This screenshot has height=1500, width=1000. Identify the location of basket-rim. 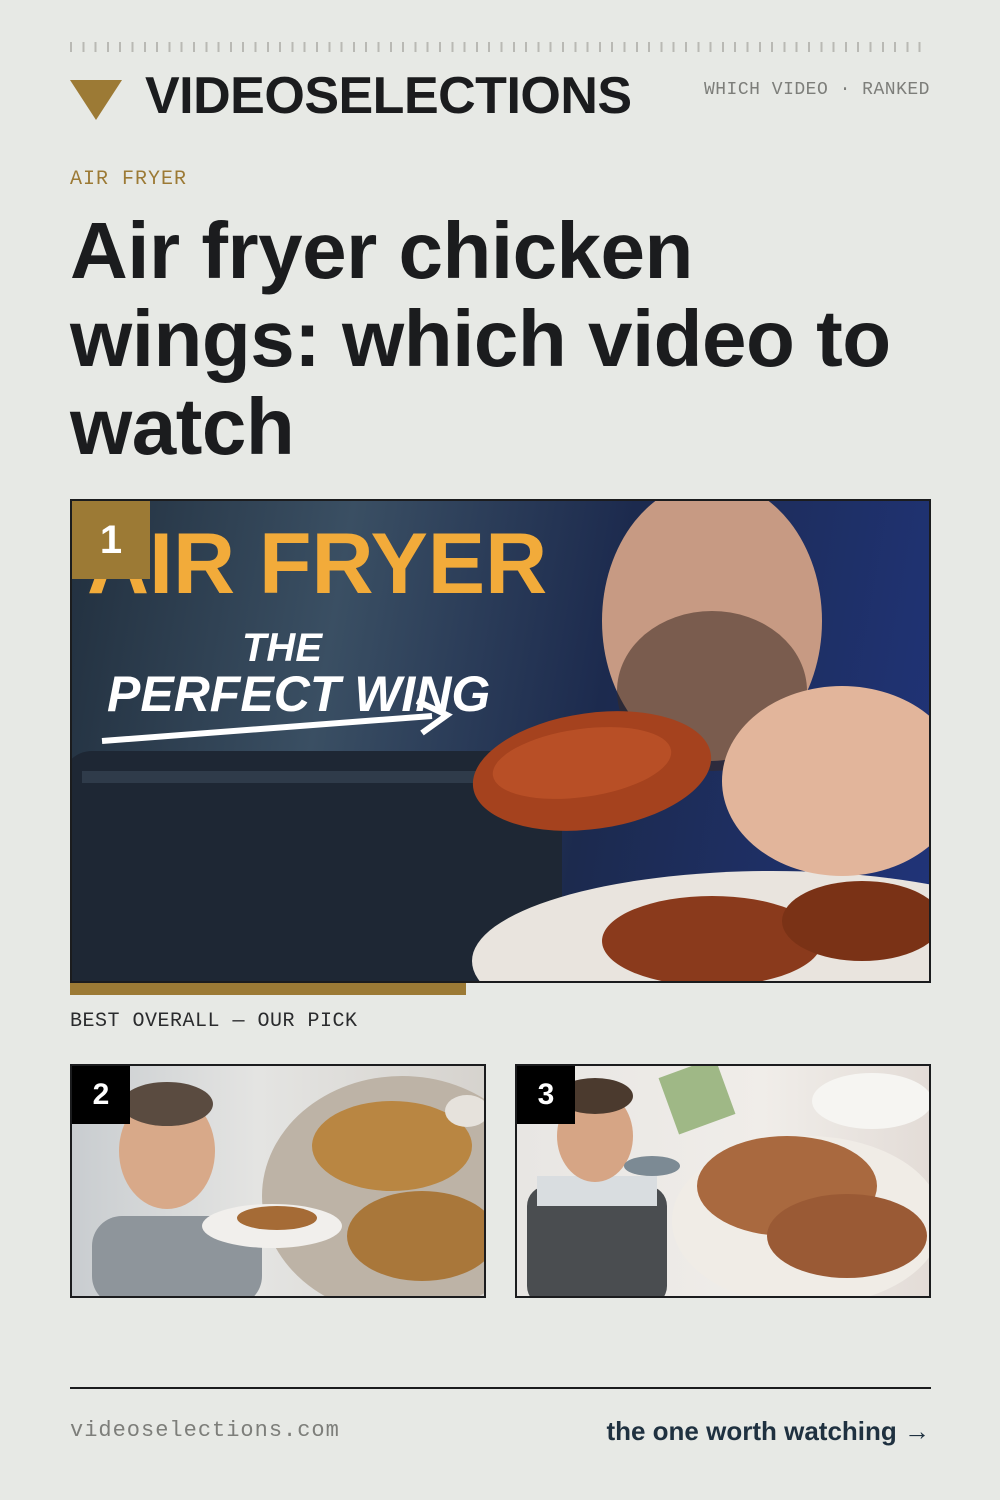
(302, 777).